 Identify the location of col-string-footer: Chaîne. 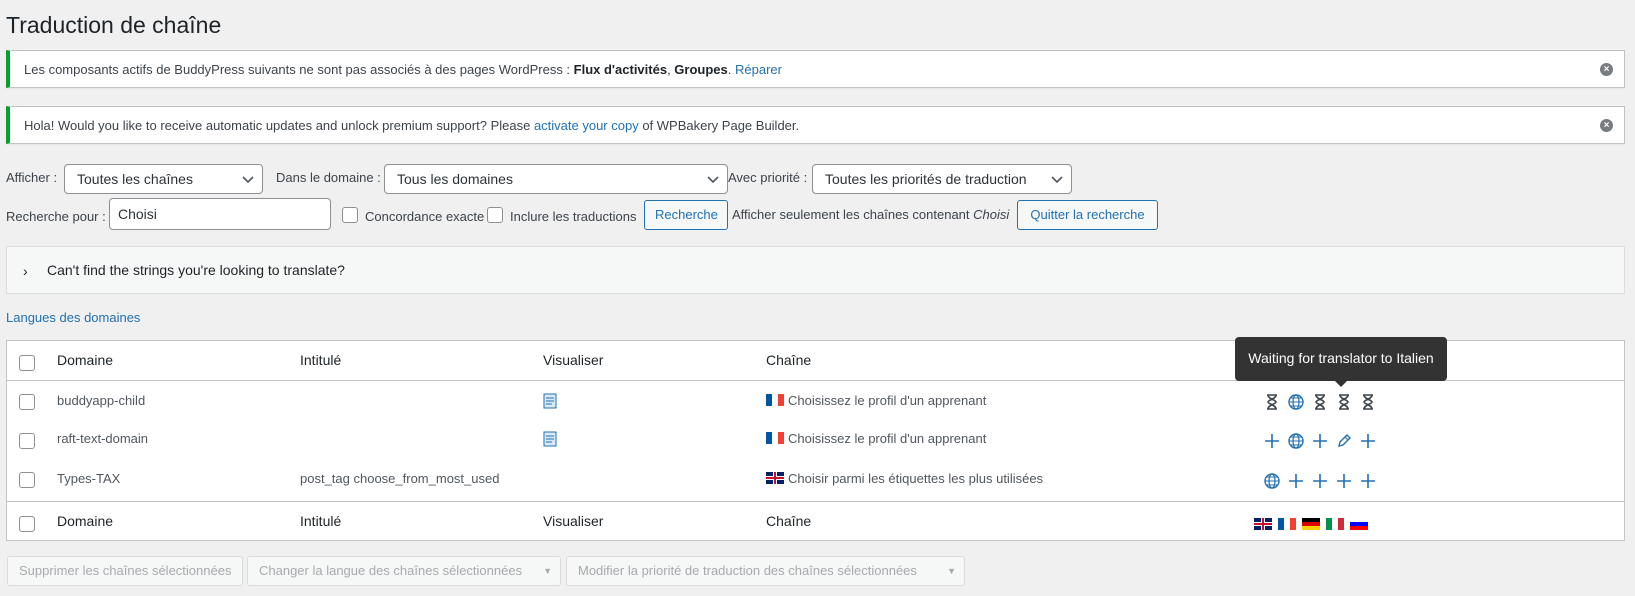
(788, 521).